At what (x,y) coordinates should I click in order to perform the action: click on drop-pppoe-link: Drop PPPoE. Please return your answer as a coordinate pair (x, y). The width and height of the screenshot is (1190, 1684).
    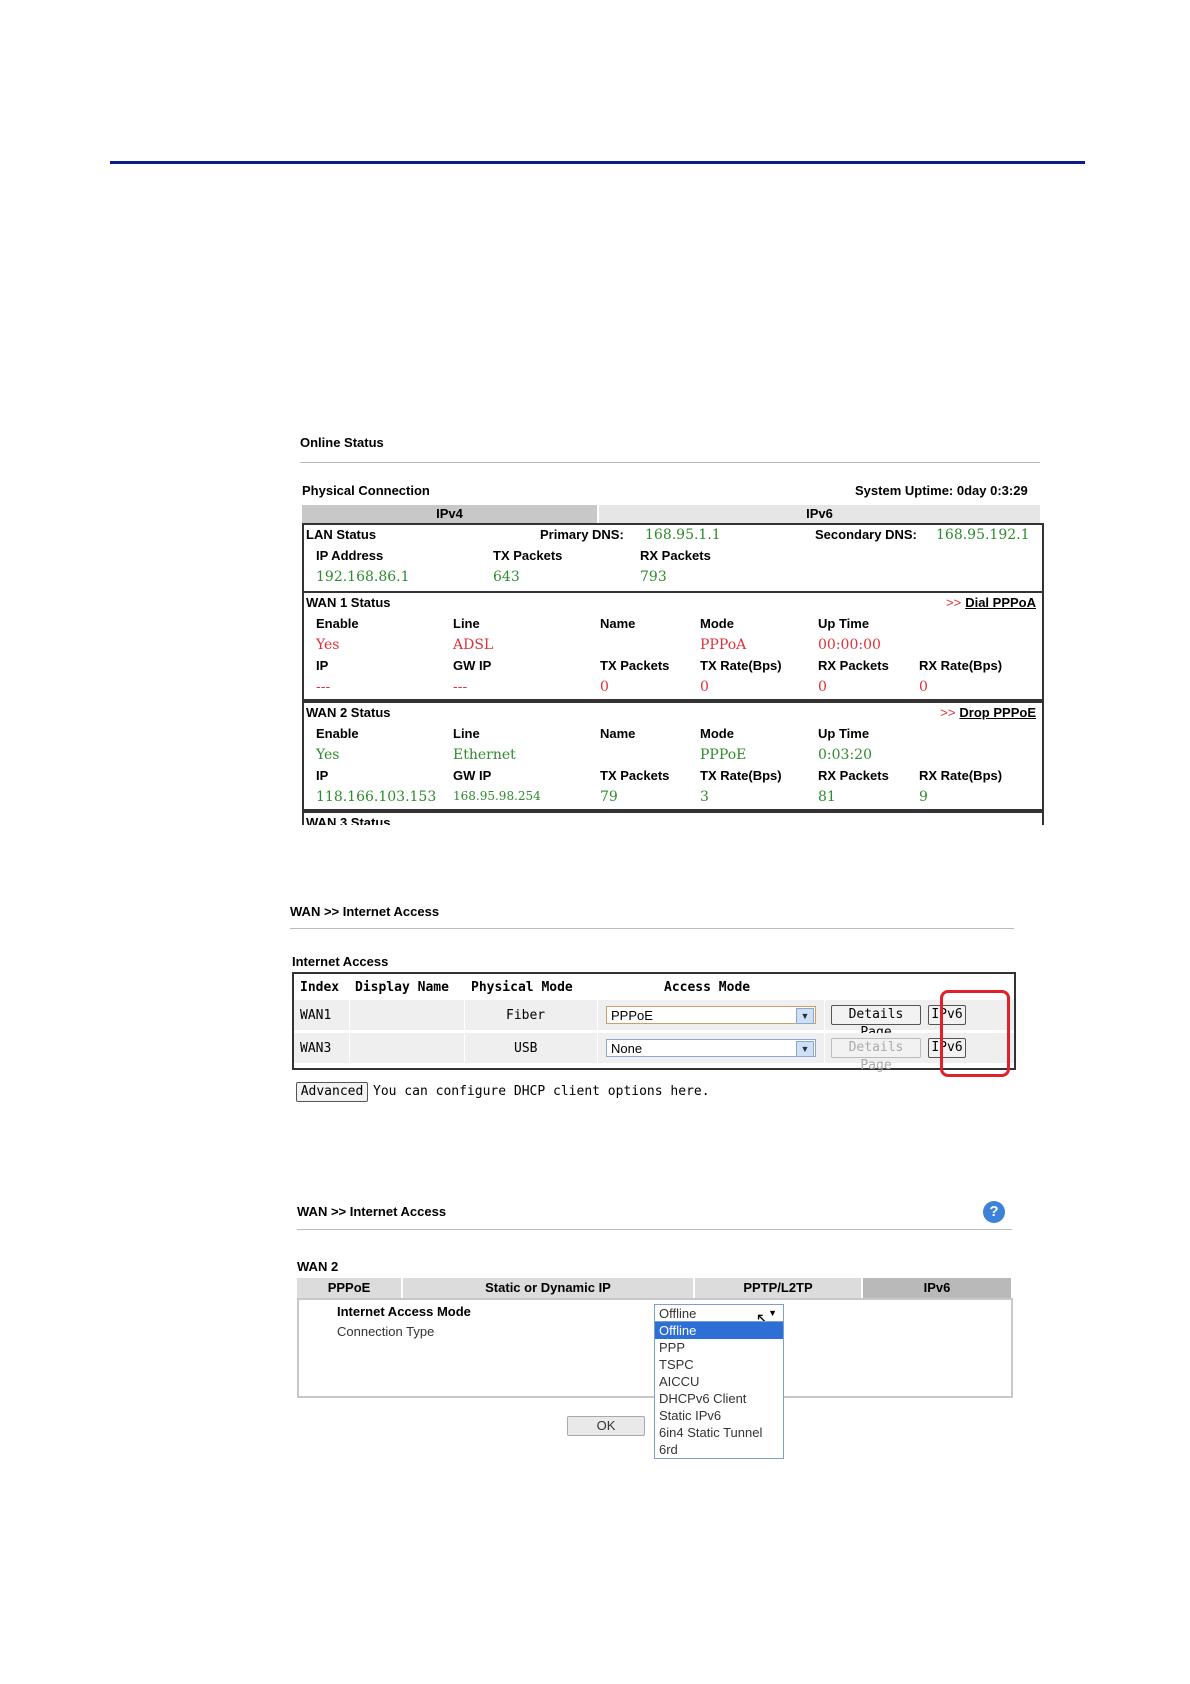
    Looking at the image, I should click on (997, 712).